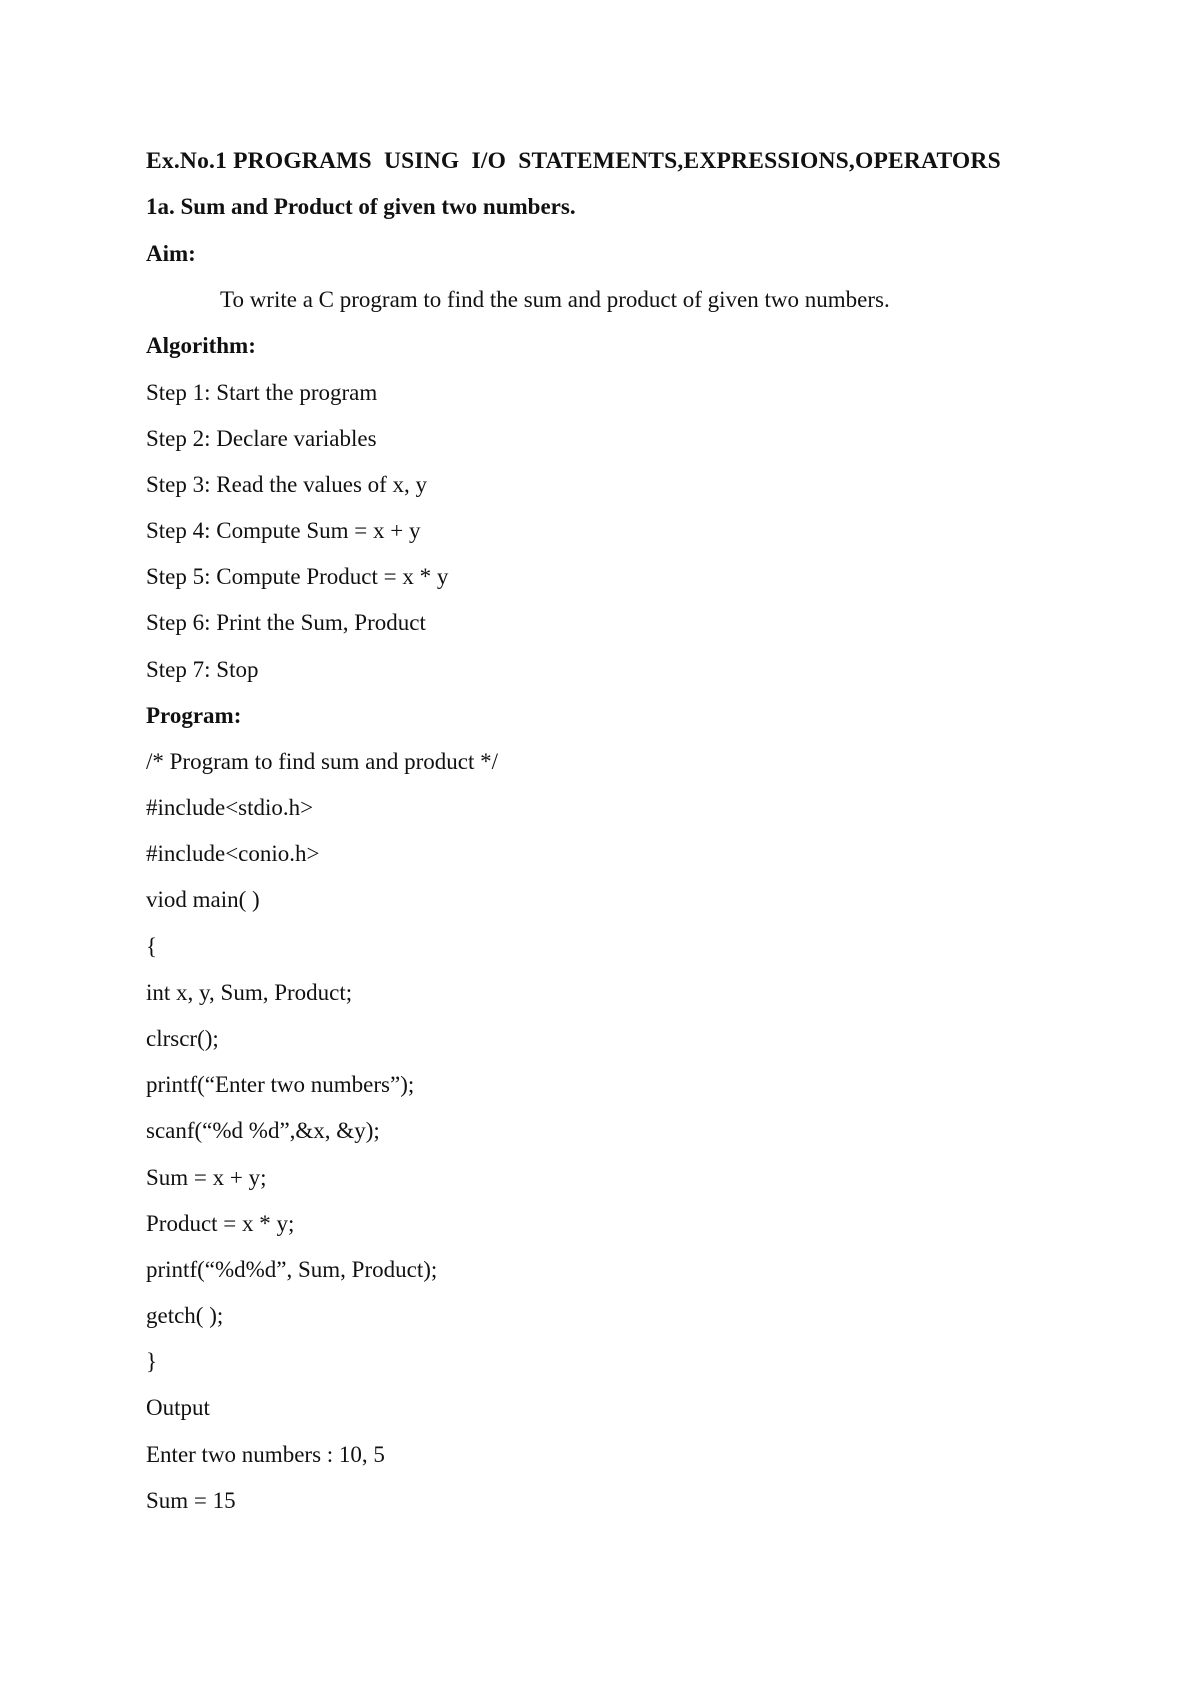  What do you see at coordinates (233, 853) in the screenshot?
I see `code-line: #include<conio.h>` at bounding box center [233, 853].